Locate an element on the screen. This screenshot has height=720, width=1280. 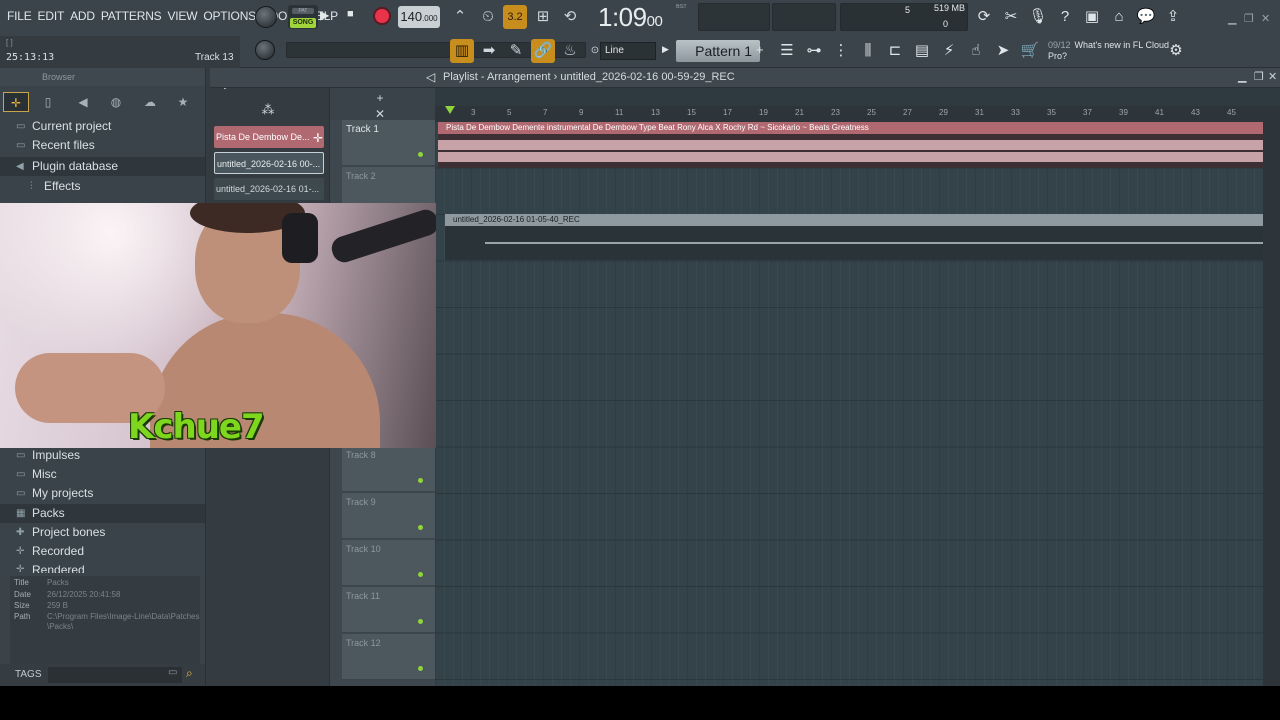
playlist-vertical-scrollbar is located at coordinates (1271, 396).